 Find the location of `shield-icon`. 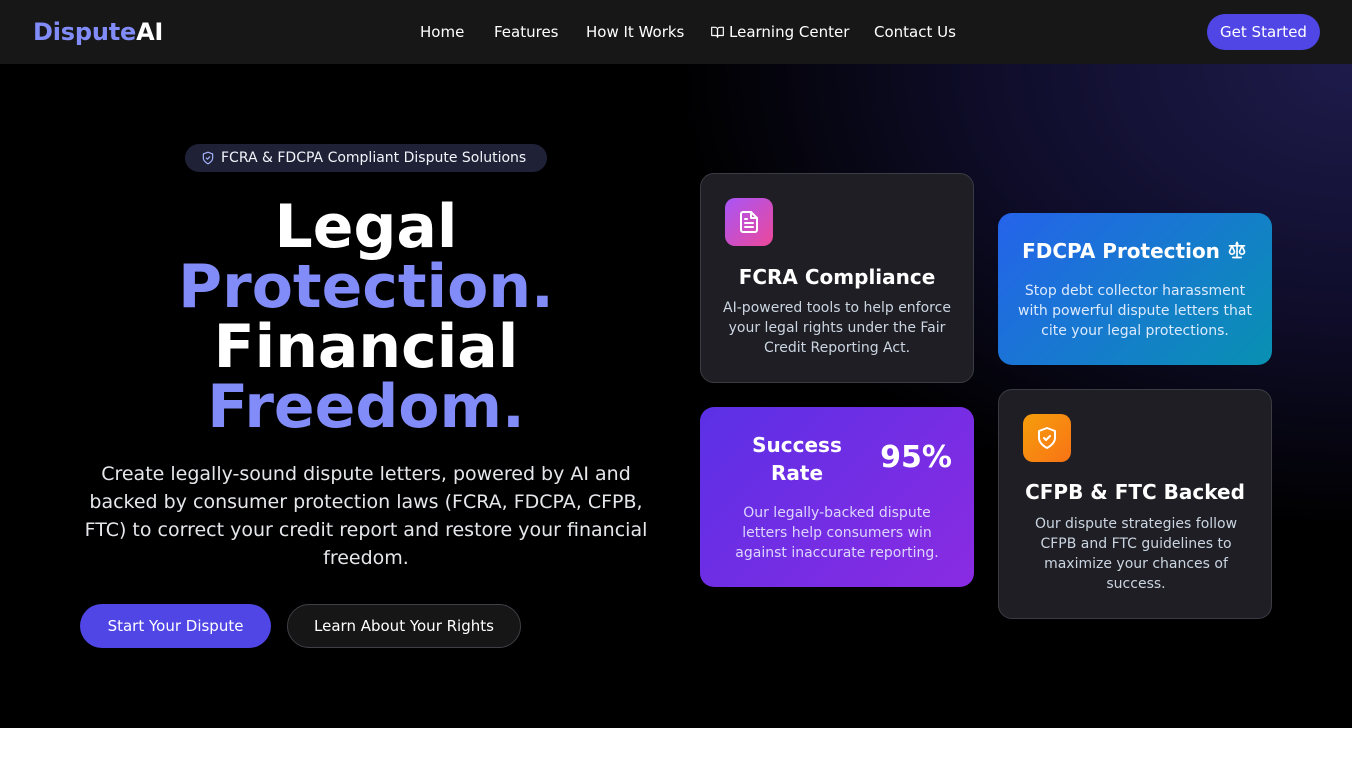

shield-icon is located at coordinates (208, 158).